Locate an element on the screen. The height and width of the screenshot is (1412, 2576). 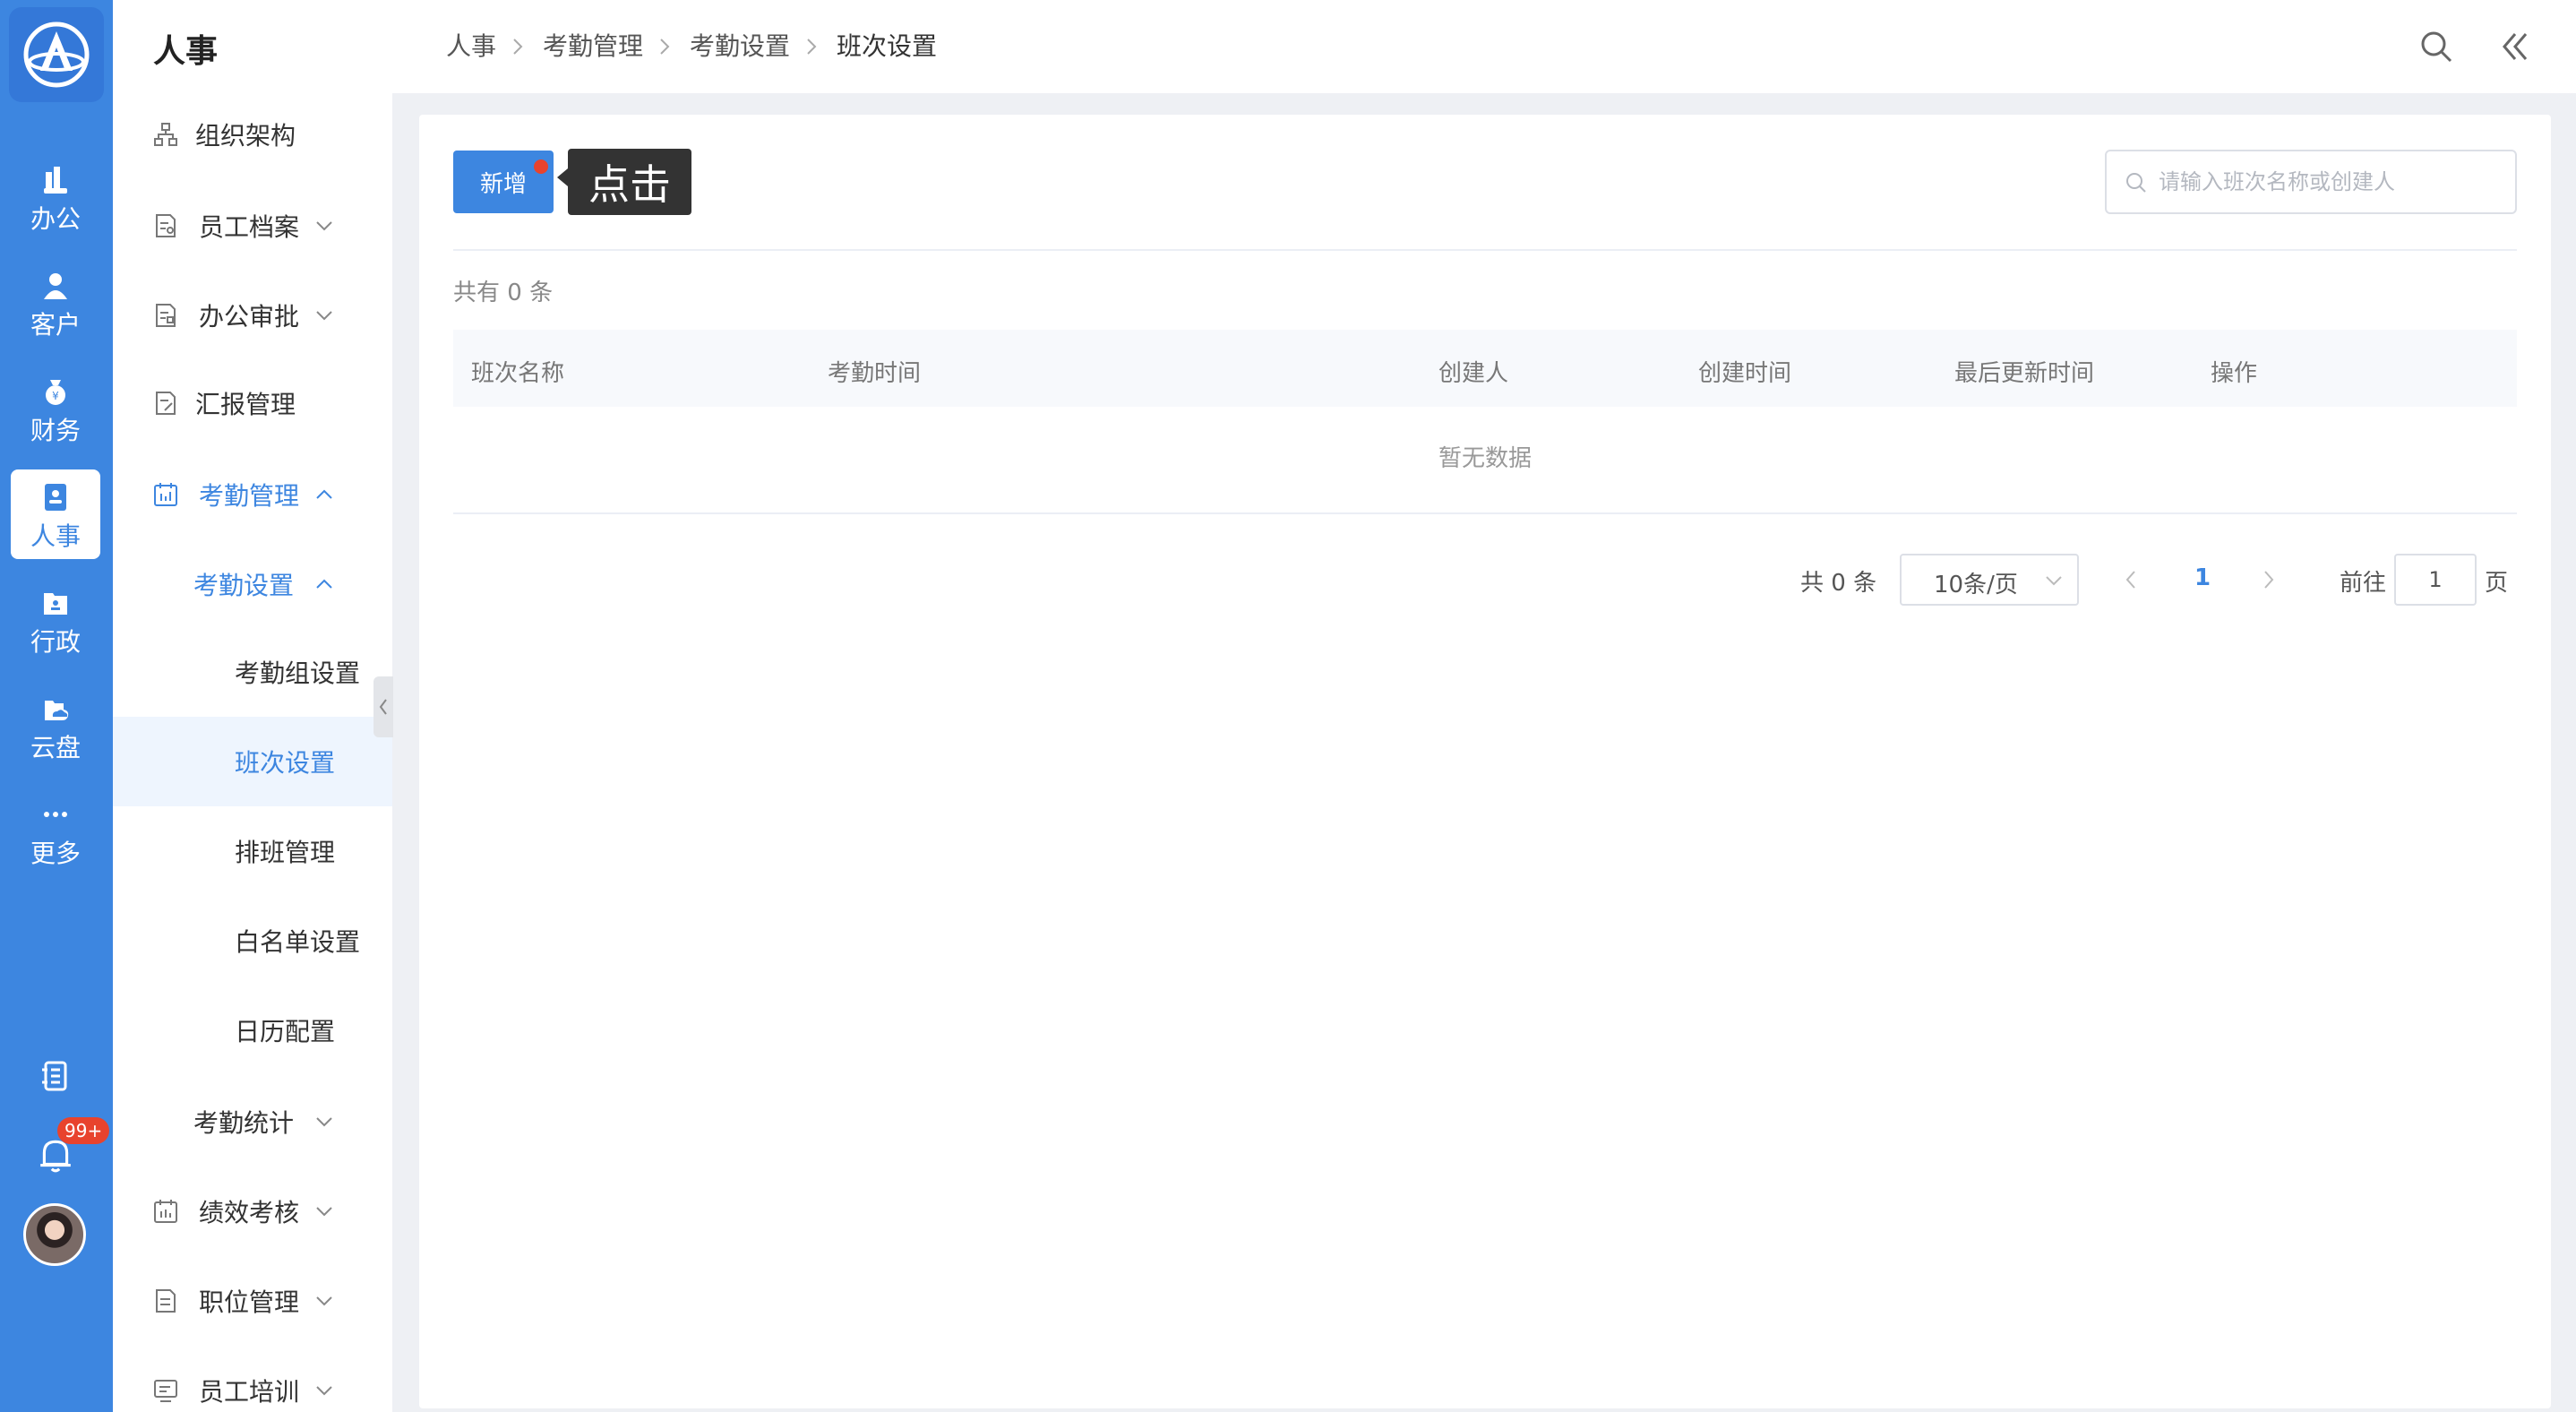
position-doc-icon is located at coordinates (166, 1301).